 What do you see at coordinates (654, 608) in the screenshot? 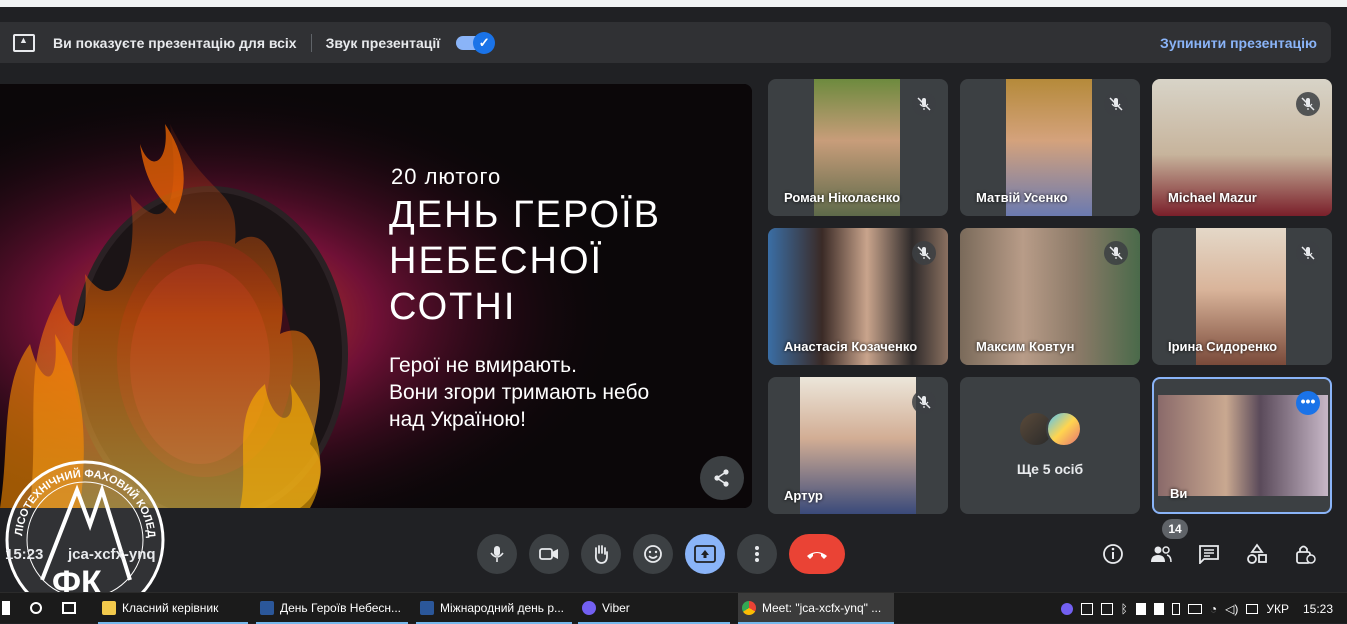
I see `taskbar-item: Viber` at bounding box center [654, 608].